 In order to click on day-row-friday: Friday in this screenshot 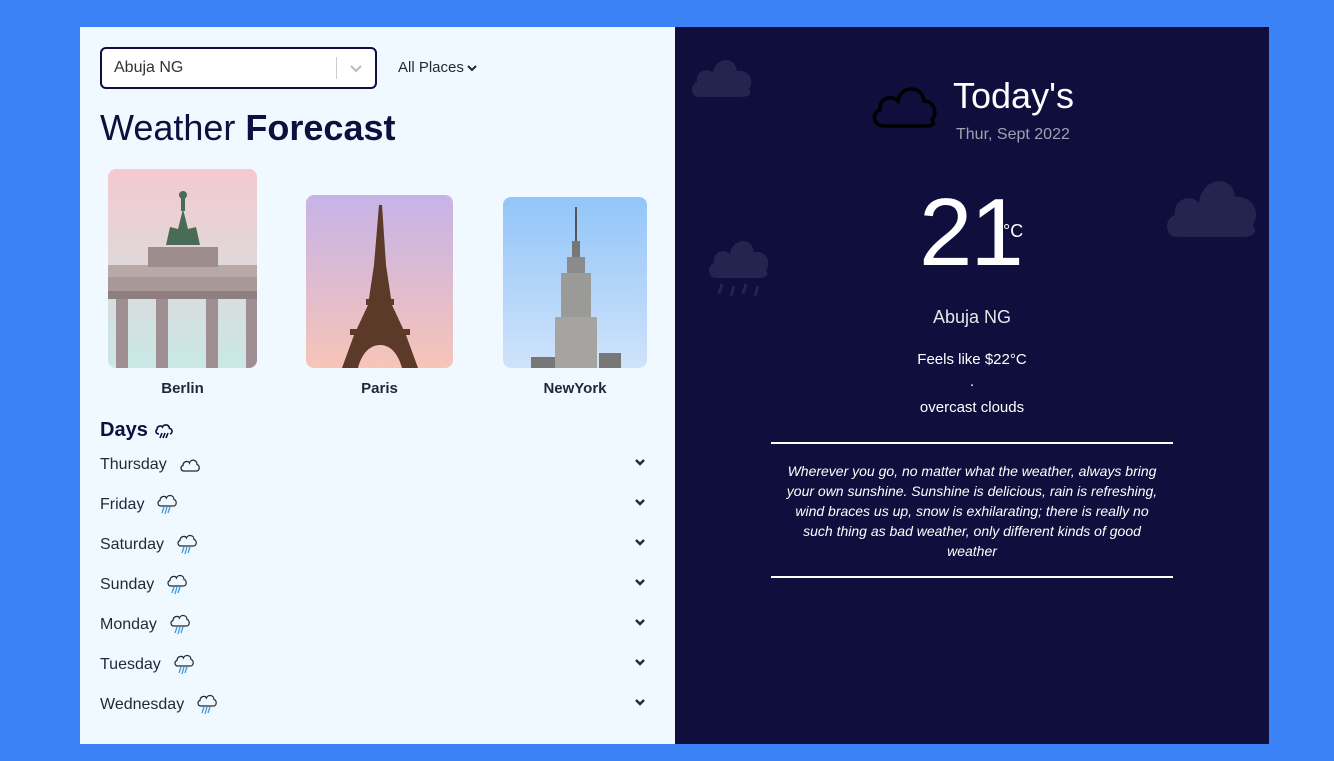, I will do `click(375, 505)`.